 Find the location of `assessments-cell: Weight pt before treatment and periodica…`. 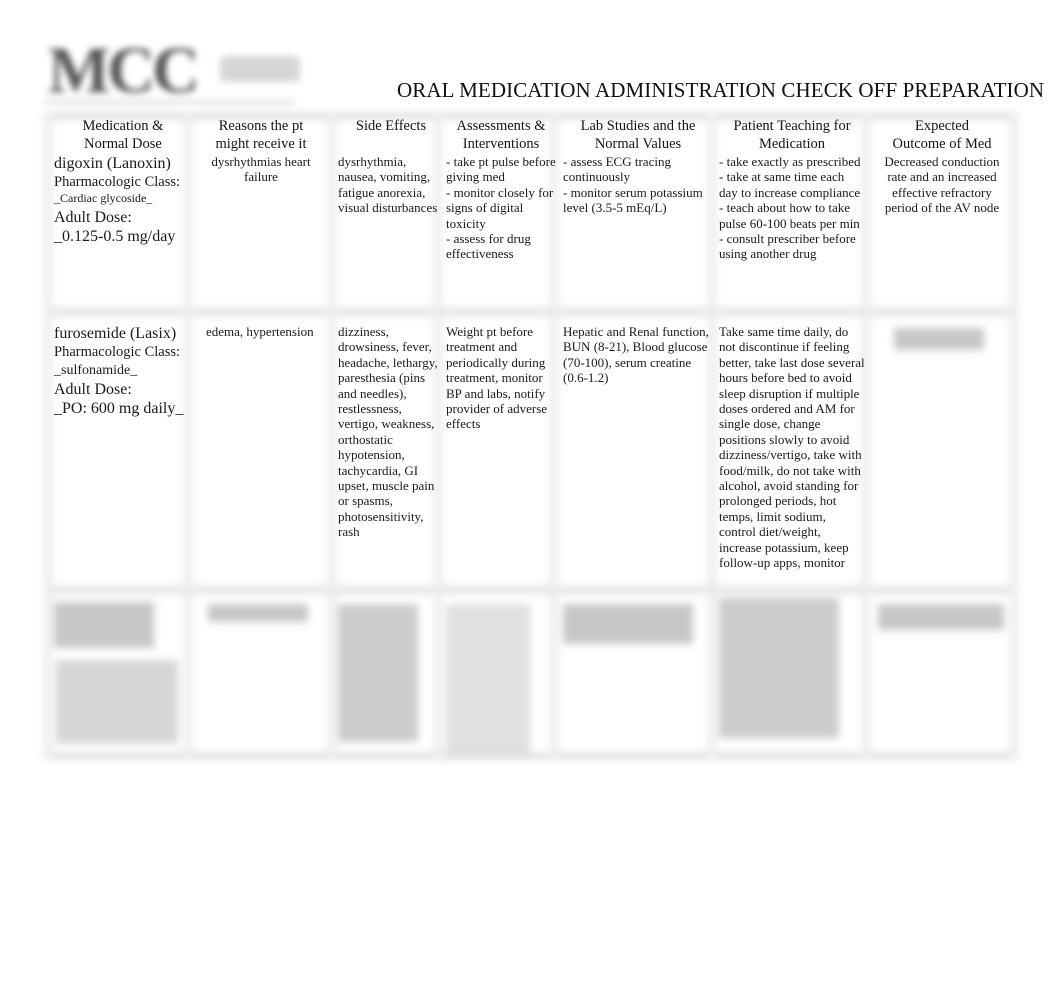

assessments-cell: Weight pt before treatment and periodica… is located at coordinates (497, 378).